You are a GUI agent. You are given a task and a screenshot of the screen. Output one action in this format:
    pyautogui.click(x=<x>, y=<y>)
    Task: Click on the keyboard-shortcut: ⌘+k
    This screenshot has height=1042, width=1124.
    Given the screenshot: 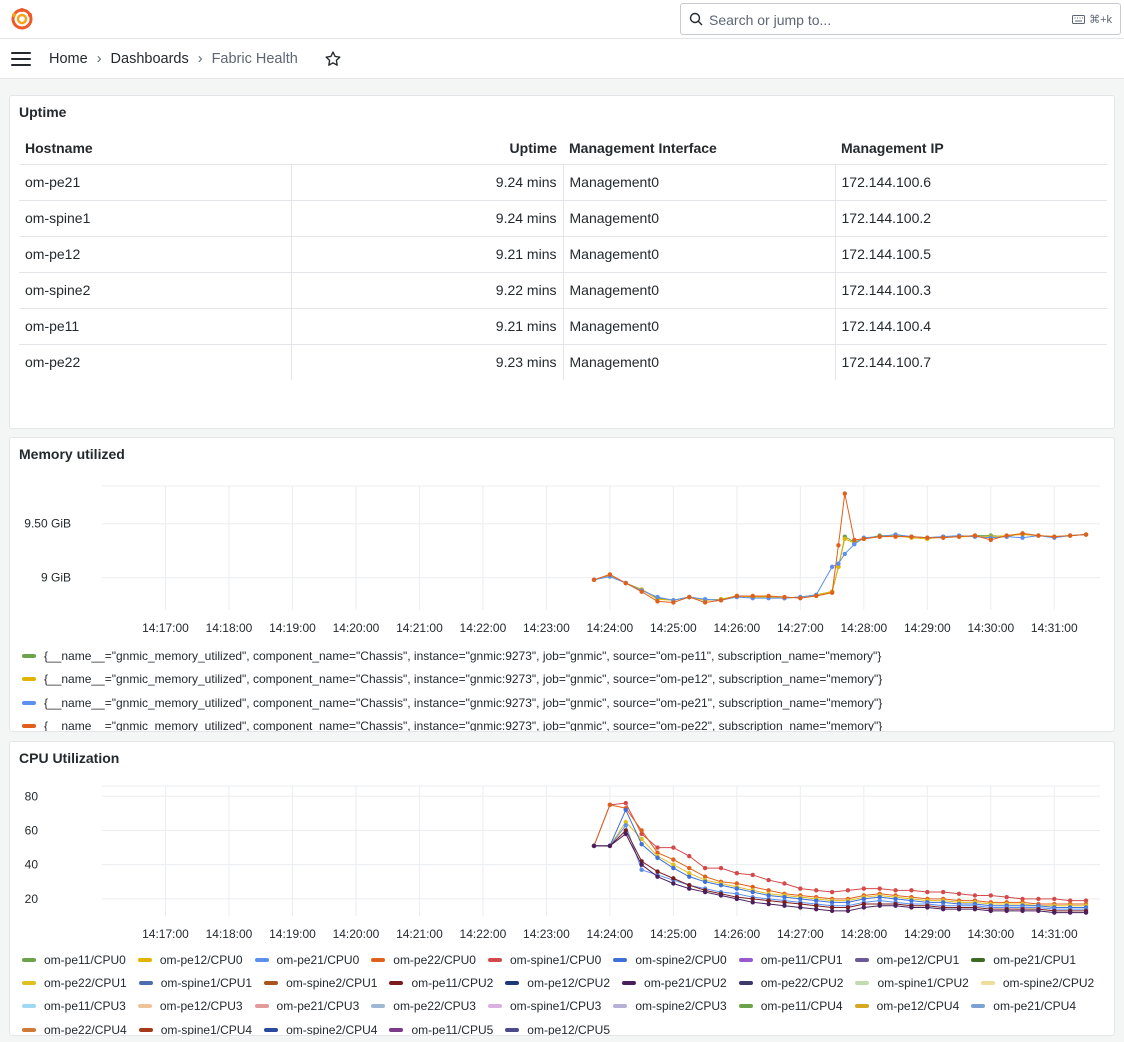 What is the action you would take?
    pyautogui.click(x=1092, y=19)
    